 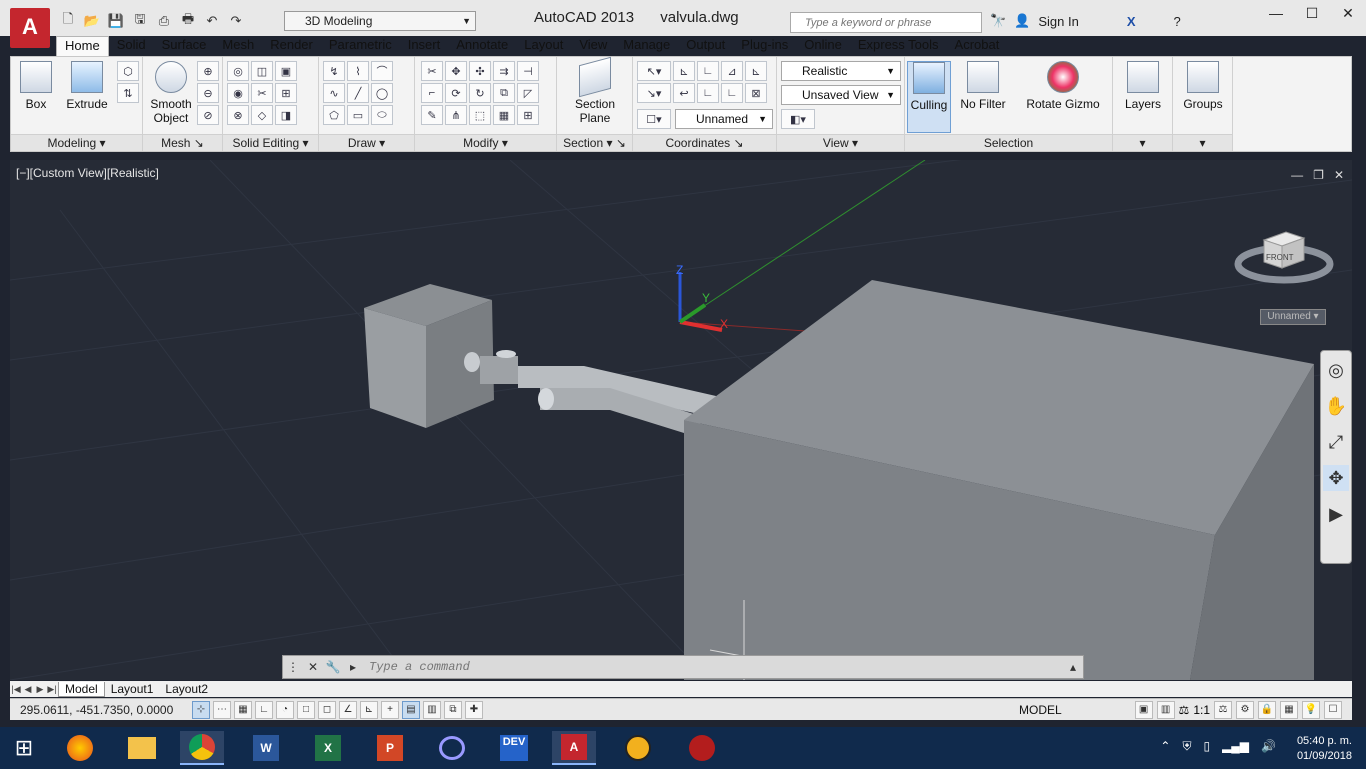 I want to click on thicken-icon: ◇, so click(x=262, y=115).